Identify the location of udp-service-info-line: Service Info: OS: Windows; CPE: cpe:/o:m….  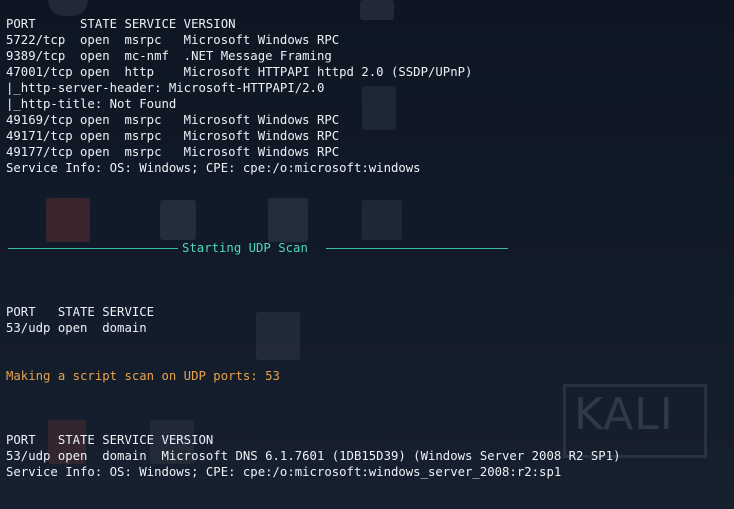
(284, 472).